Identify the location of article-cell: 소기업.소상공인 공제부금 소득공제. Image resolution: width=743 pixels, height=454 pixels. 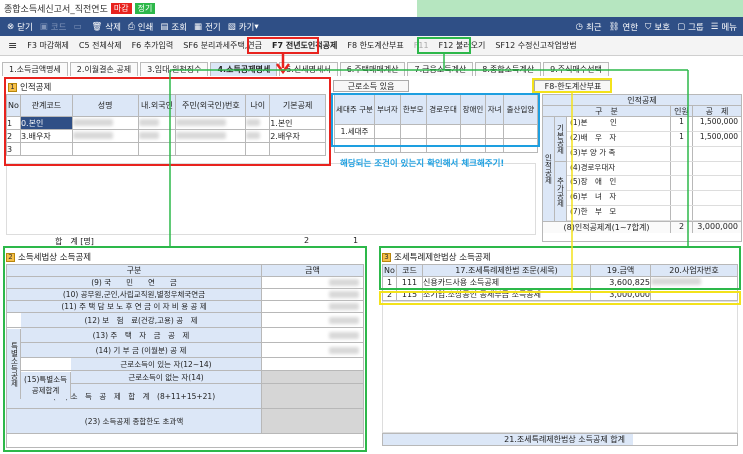
(506, 294).